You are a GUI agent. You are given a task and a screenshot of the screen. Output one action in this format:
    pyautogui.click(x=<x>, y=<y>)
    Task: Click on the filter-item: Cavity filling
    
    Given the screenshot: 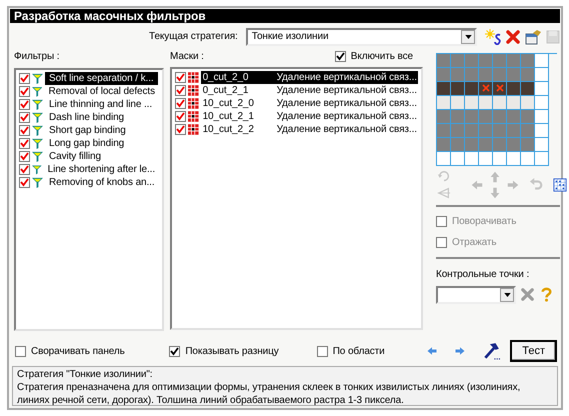 What is the action you would take?
    pyautogui.click(x=75, y=156)
    